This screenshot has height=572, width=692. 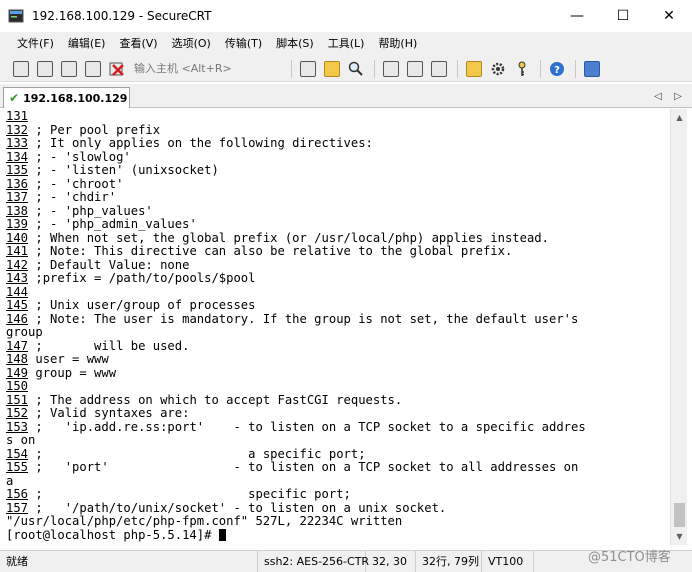 I want to click on line-number: 147, so click(x=17, y=345).